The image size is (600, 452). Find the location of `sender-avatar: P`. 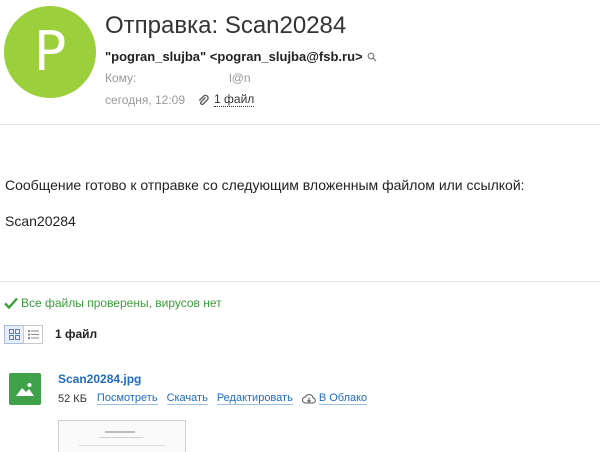

sender-avatar: P is located at coordinates (50, 52).